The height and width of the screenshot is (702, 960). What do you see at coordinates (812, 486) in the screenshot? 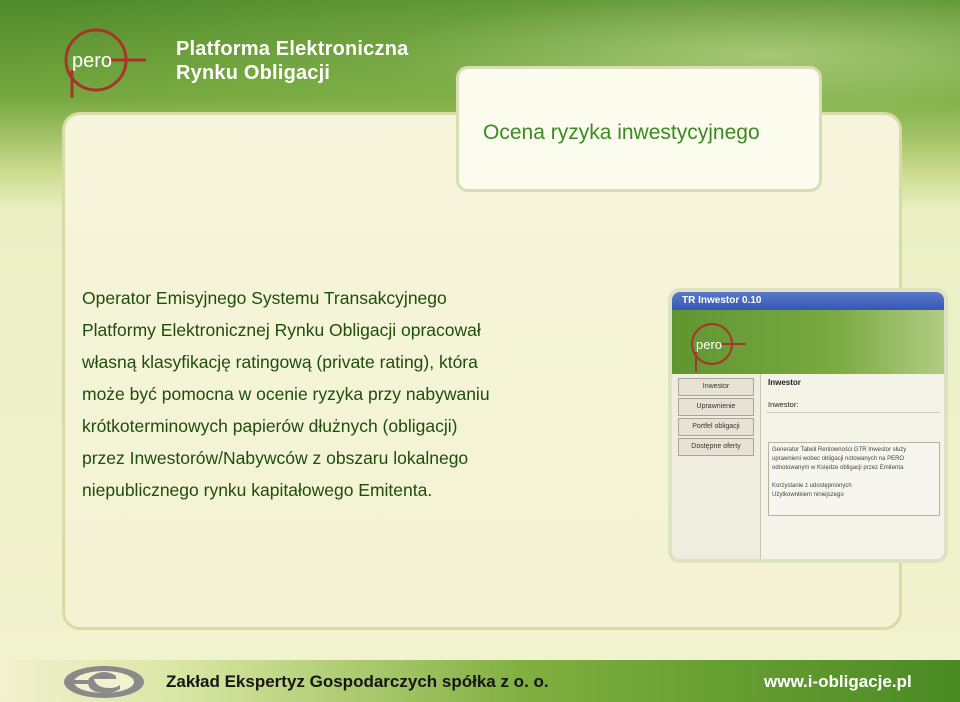
I see `app-info-line: Korzystanie z udostępnionych` at bounding box center [812, 486].